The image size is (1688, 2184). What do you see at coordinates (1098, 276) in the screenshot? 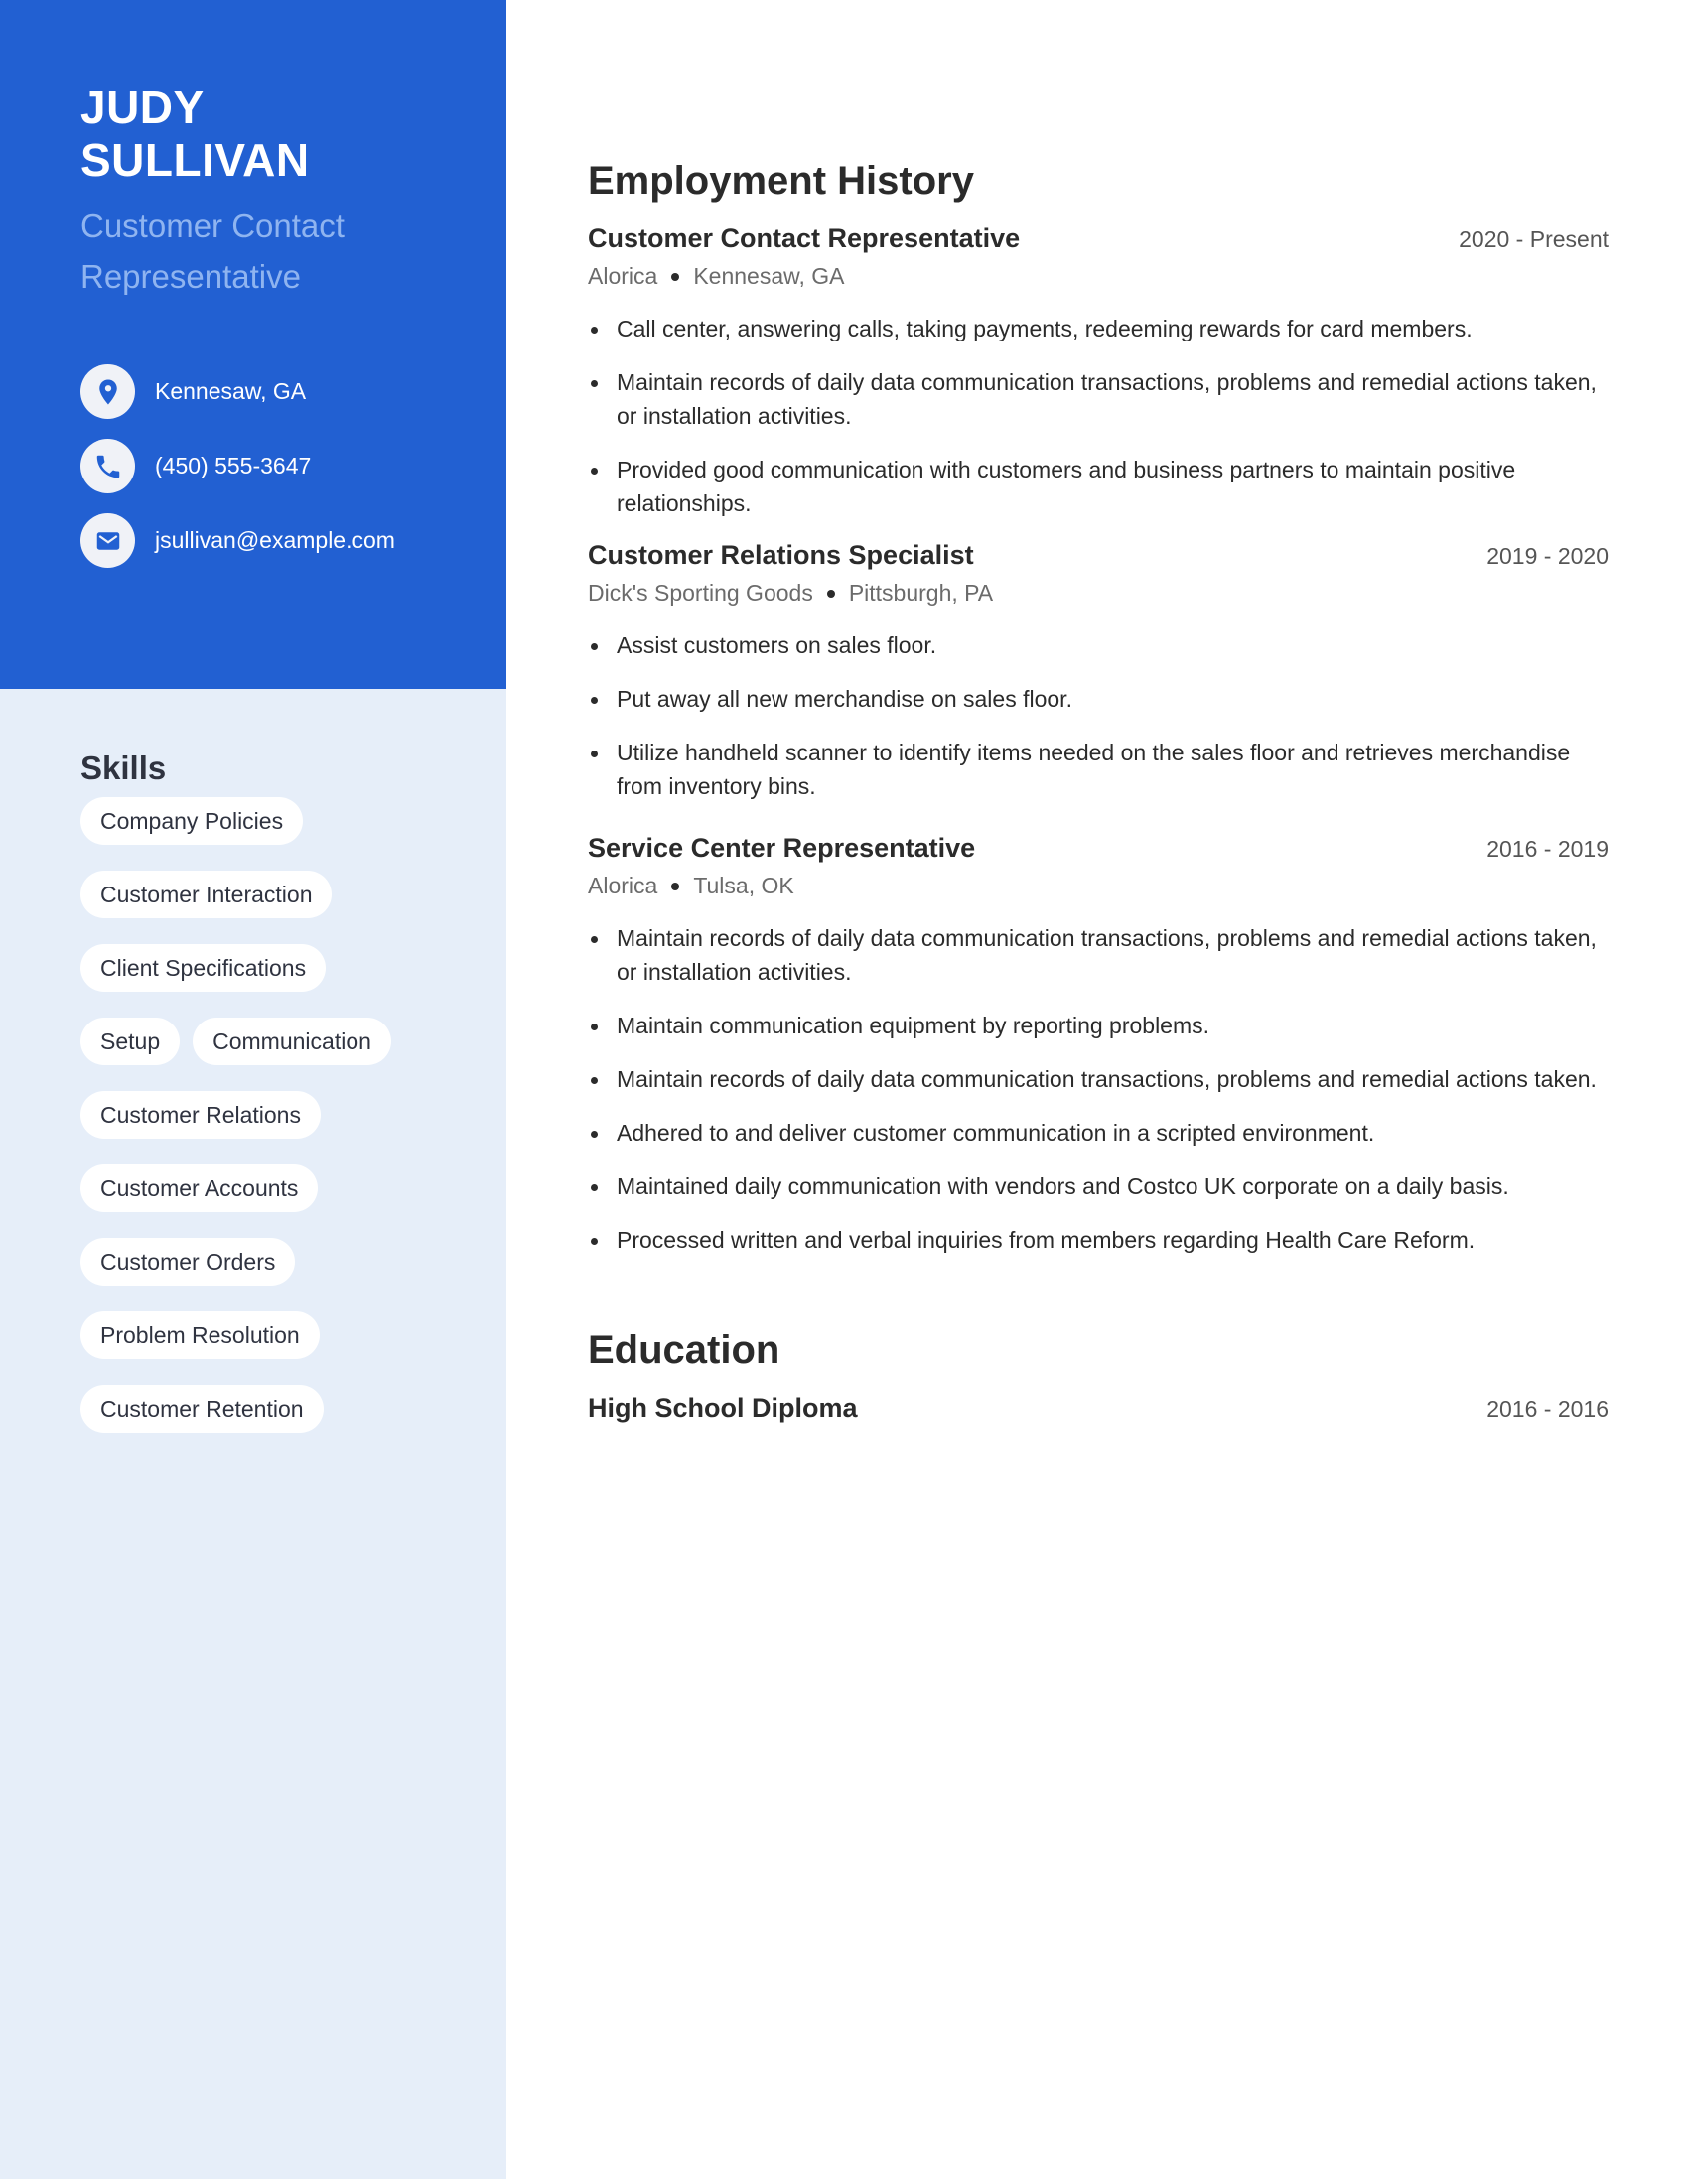
I see `job-meta: Alorica Kennesaw, GA` at bounding box center [1098, 276].